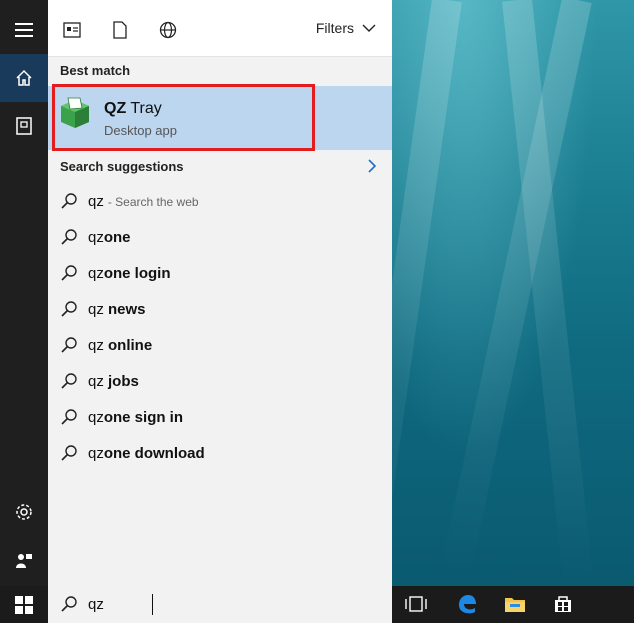 Image resolution: width=634 pixels, height=623 pixels. What do you see at coordinates (96, 604) in the screenshot?
I see `search-query: qz` at bounding box center [96, 604].